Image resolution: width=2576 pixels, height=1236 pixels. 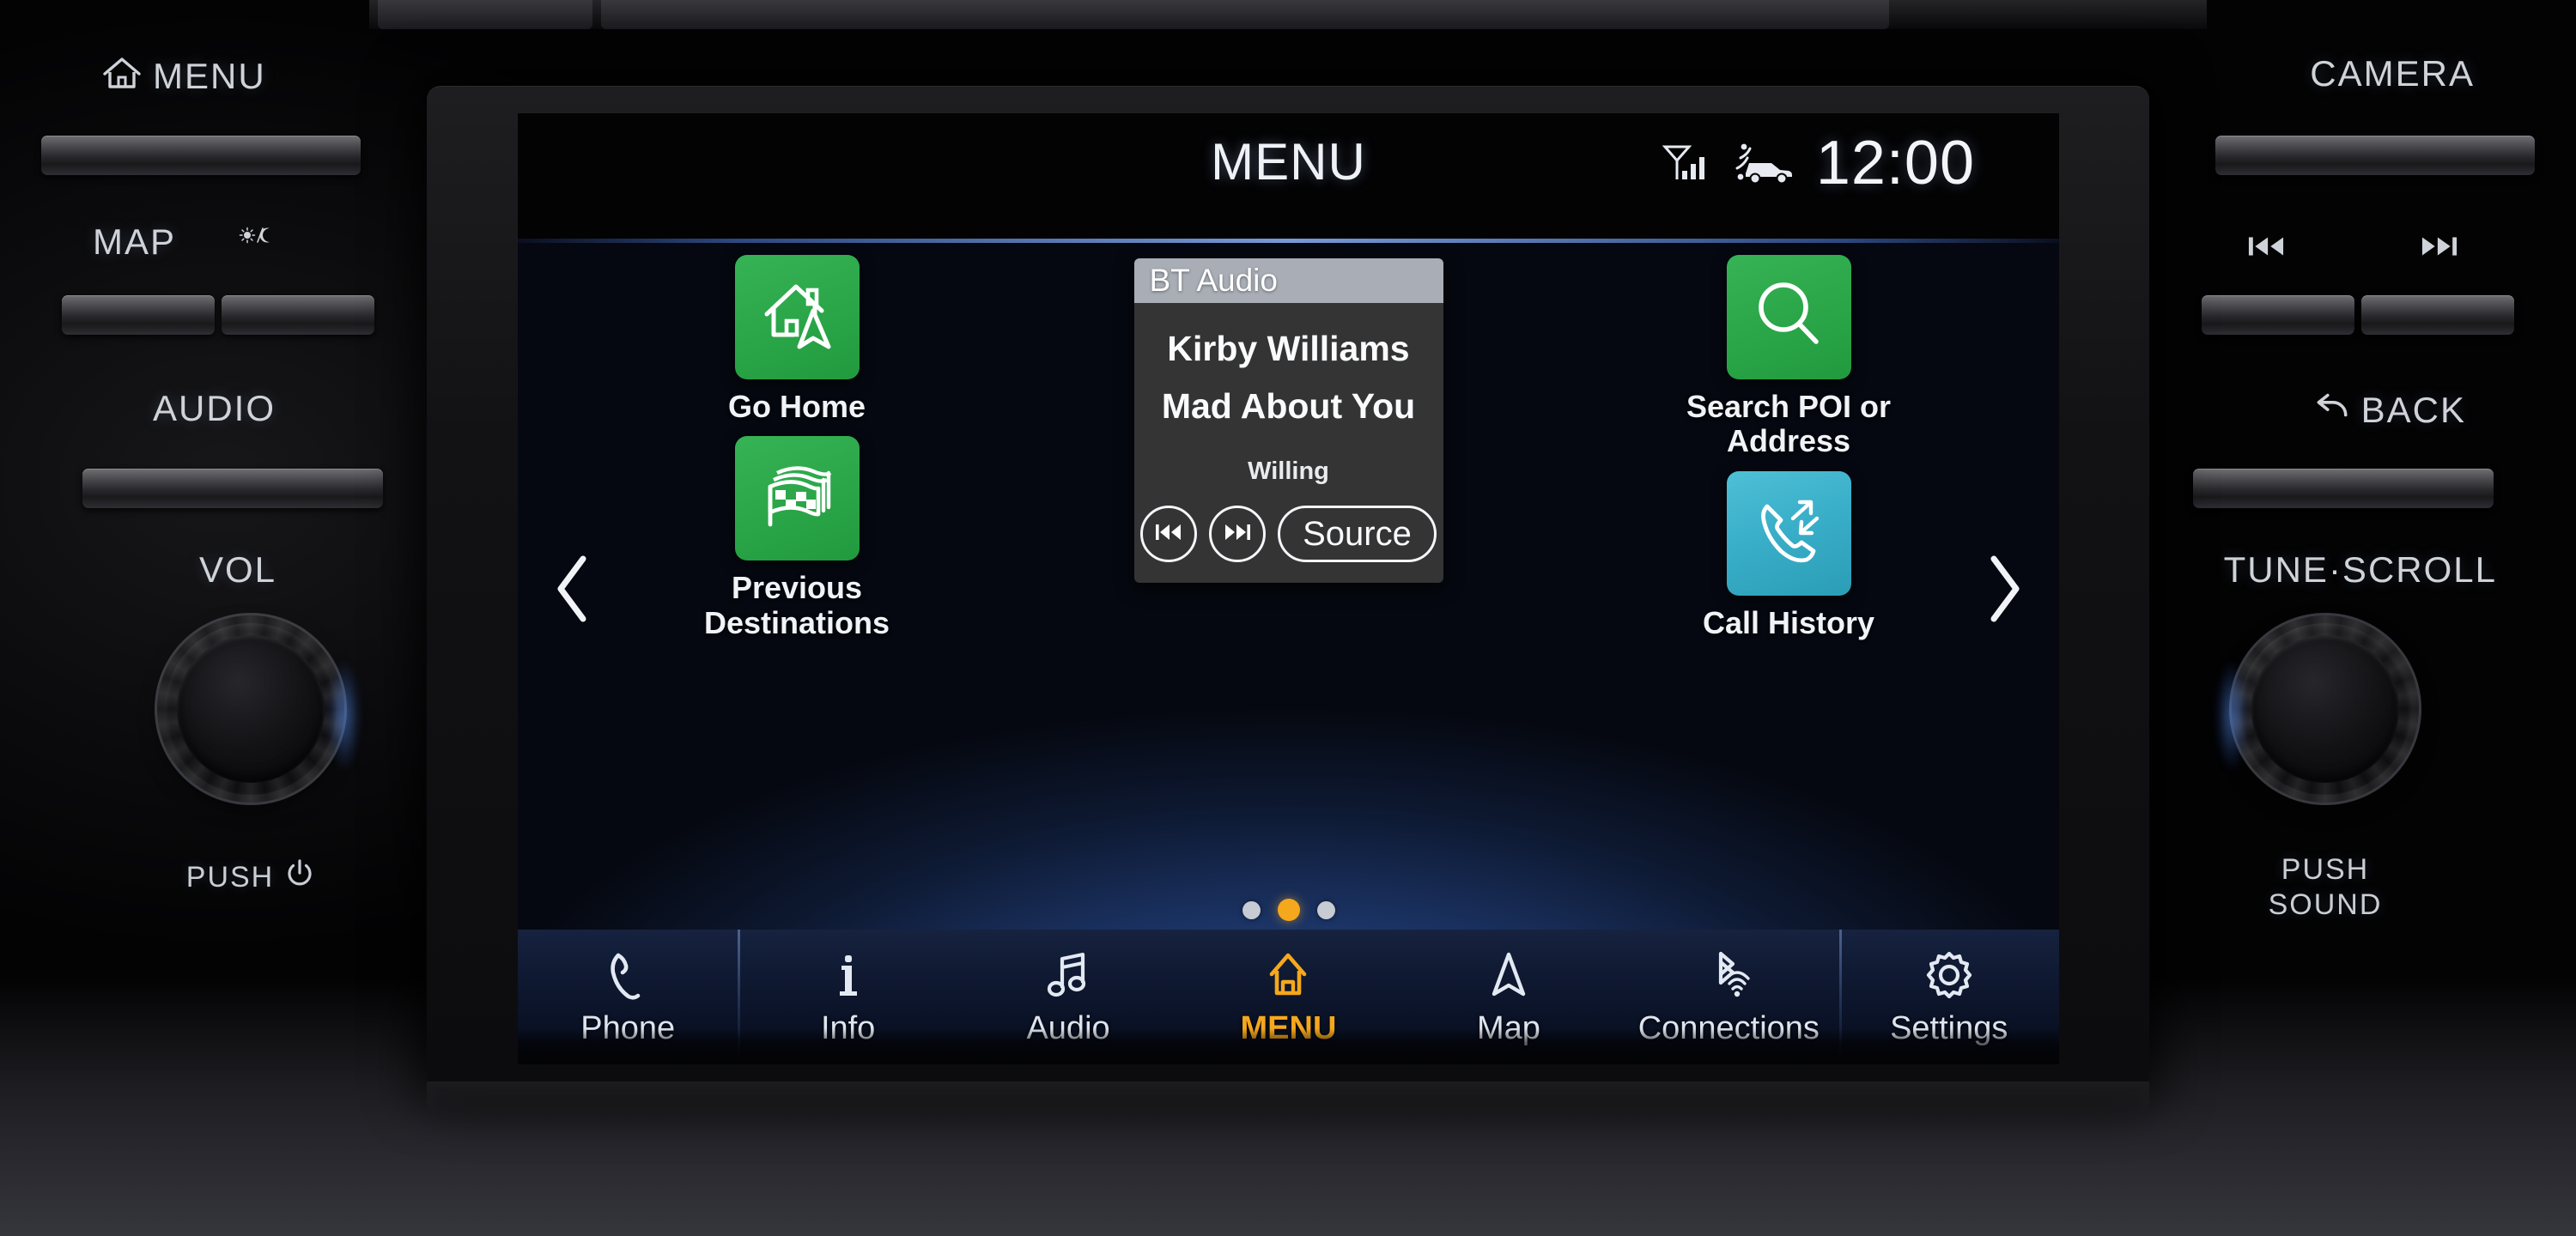 What do you see at coordinates (1949, 975) in the screenshot?
I see `gear-icon` at bounding box center [1949, 975].